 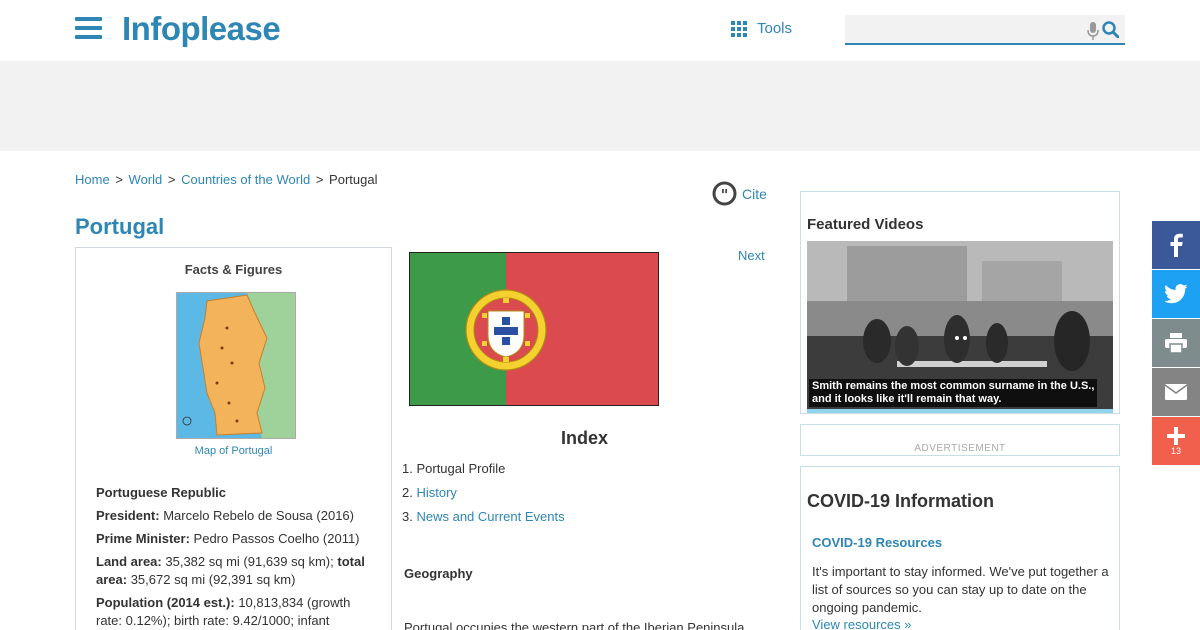 What do you see at coordinates (600, 30) in the screenshot?
I see `site-header: Infoplease Tools` at bounding box center [600, 30].